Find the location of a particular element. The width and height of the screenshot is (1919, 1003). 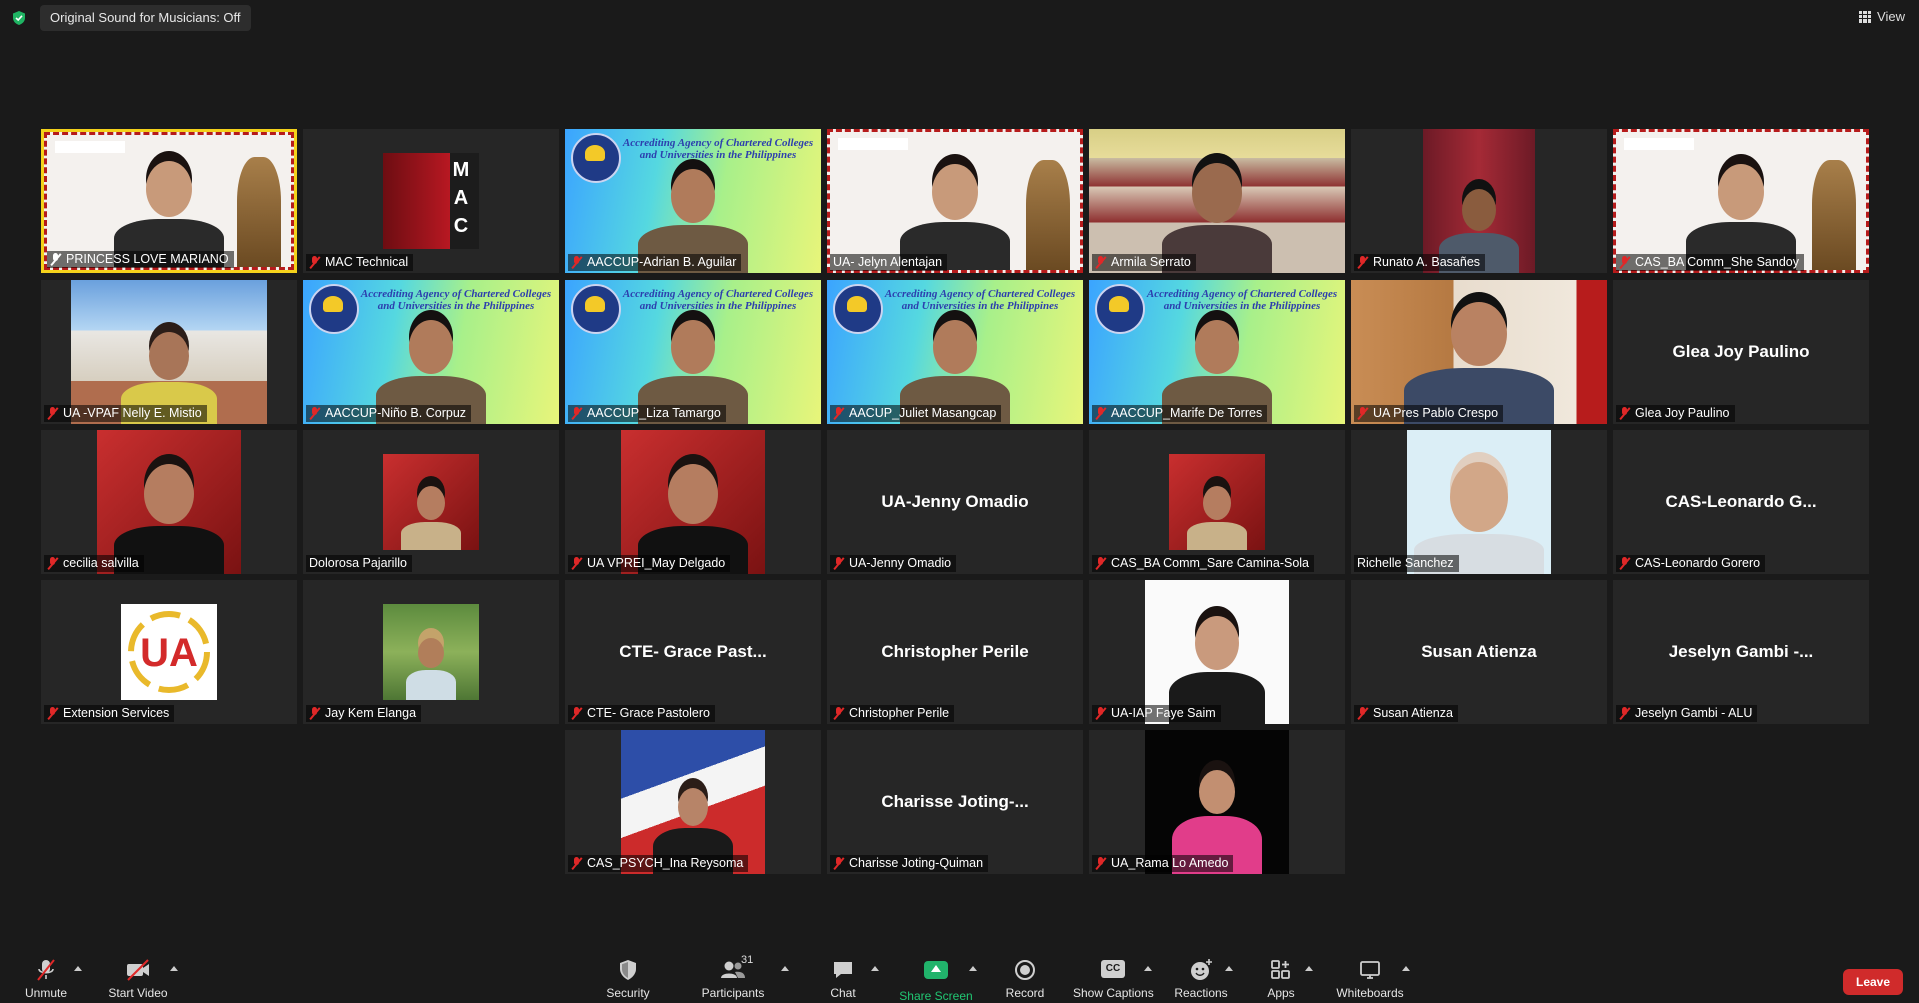

reactions-button: Reactions is located at coordinates (1201, 979).